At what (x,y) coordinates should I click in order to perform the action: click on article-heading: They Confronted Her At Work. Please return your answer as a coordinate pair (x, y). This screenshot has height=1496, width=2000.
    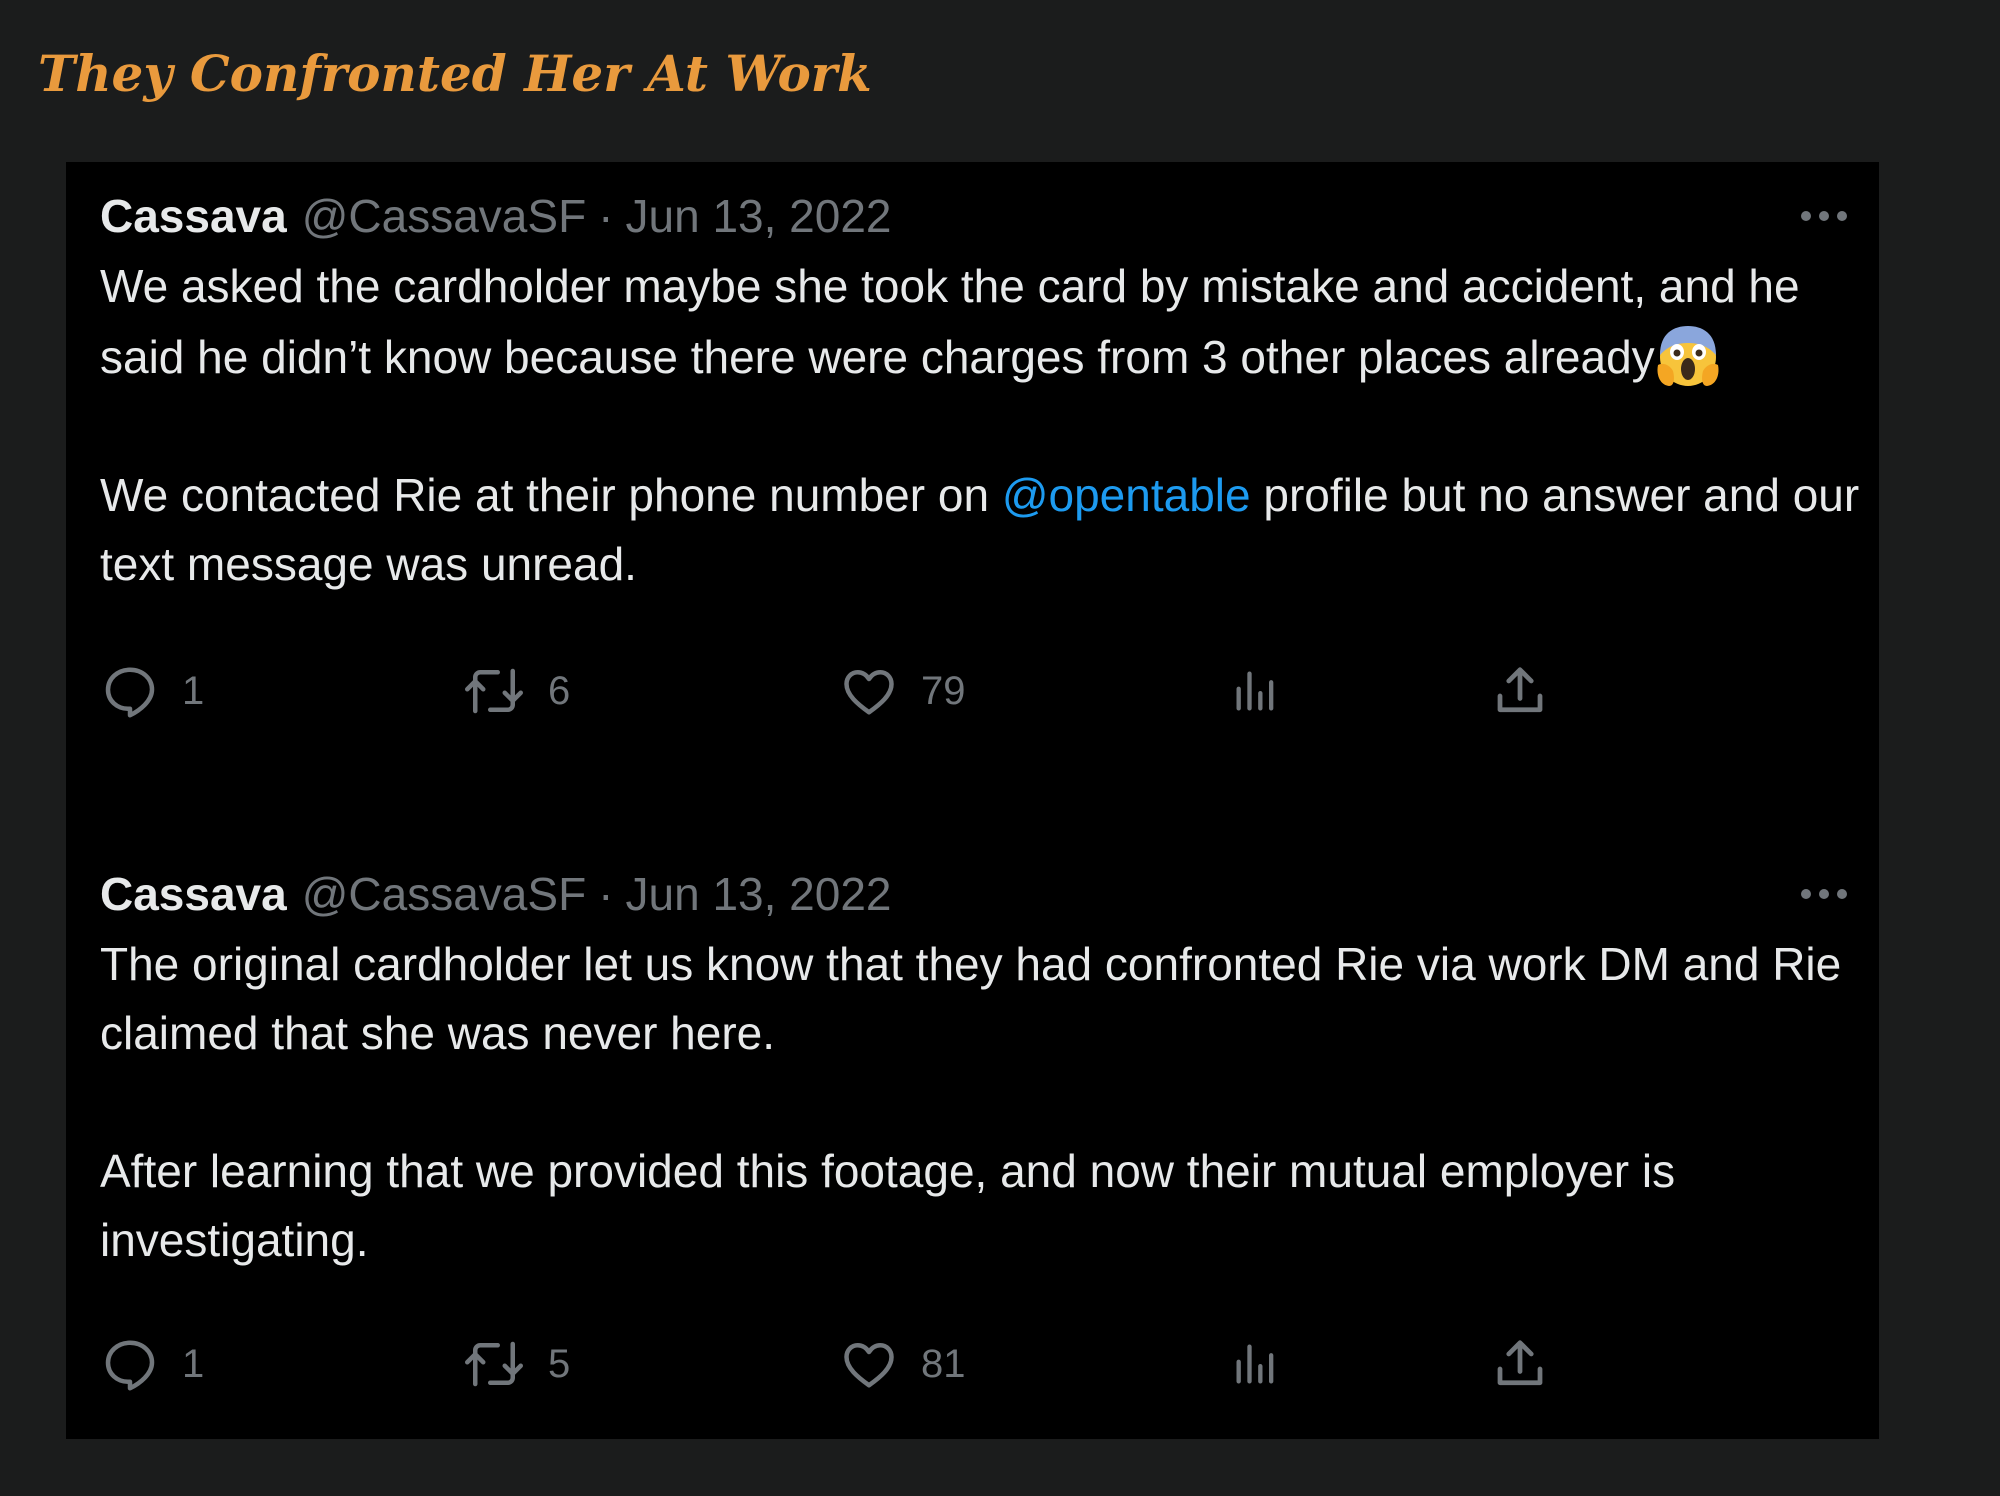
    Looking at the image, I should click on (455, 73).